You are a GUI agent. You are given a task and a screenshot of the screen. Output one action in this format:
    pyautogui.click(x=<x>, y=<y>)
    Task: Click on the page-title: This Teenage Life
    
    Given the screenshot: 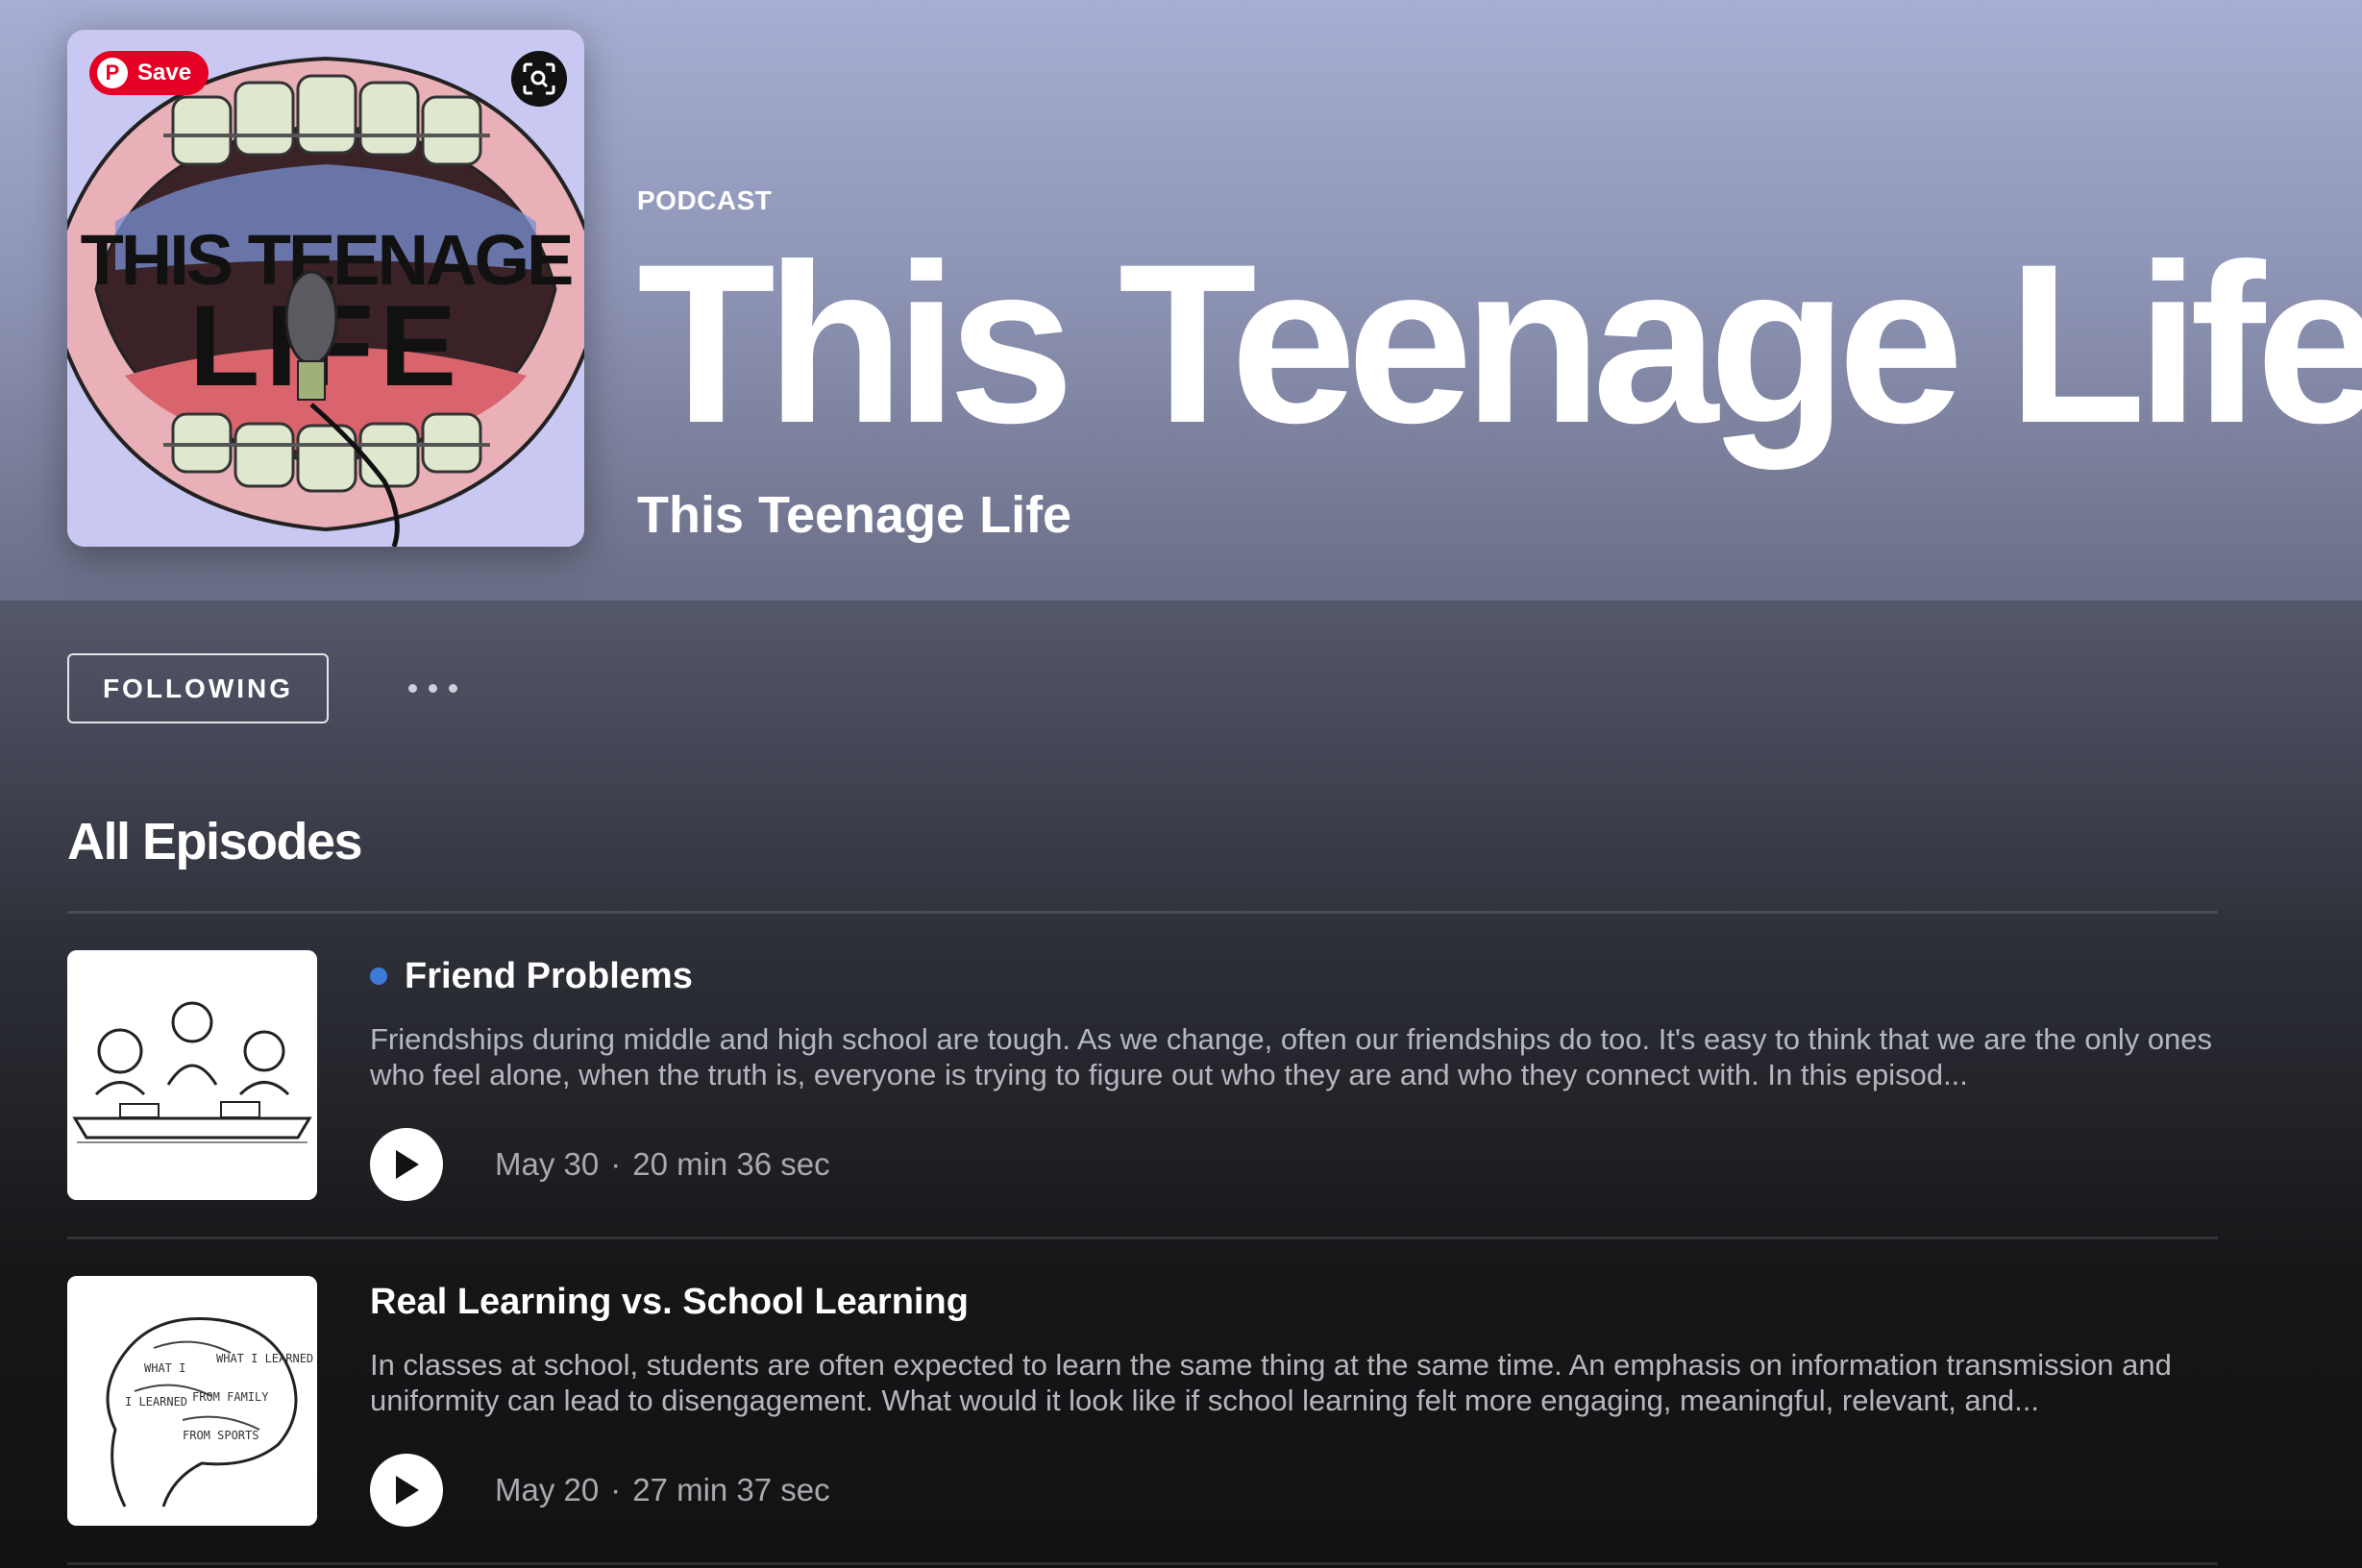 What is the action you would take?
    pyautogui.click(x=1499, y=344)
    